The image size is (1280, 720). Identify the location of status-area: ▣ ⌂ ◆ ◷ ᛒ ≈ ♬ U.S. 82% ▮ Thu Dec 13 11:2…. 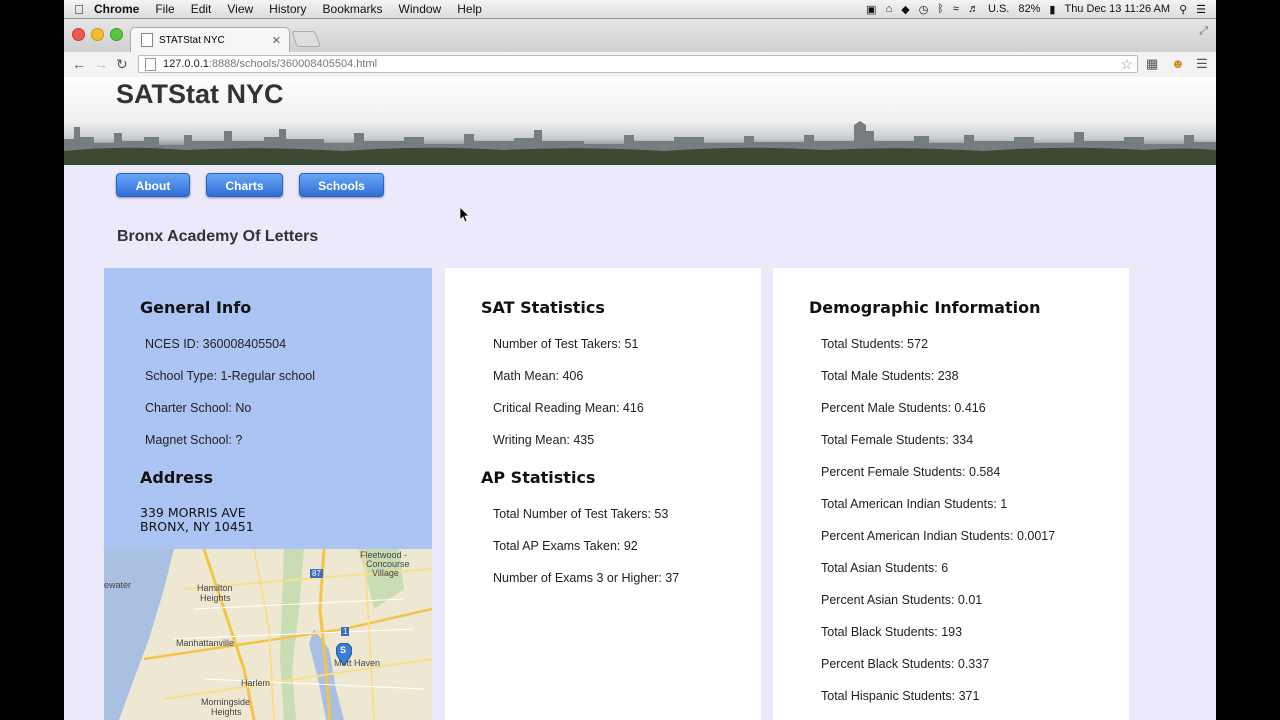
(1036, 9).